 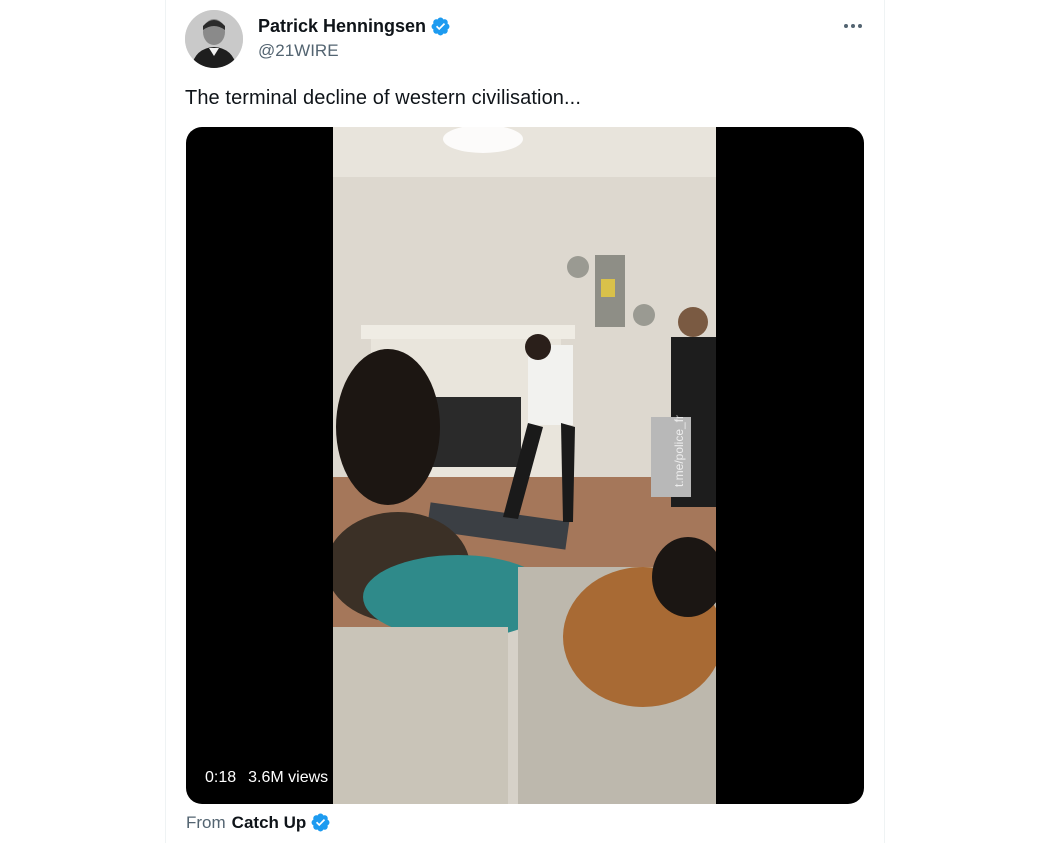 What do you see at coordinates (269, 823) in the screenshot?
I see `source-account-link: Catch Up` at bounding box center [269, 823].